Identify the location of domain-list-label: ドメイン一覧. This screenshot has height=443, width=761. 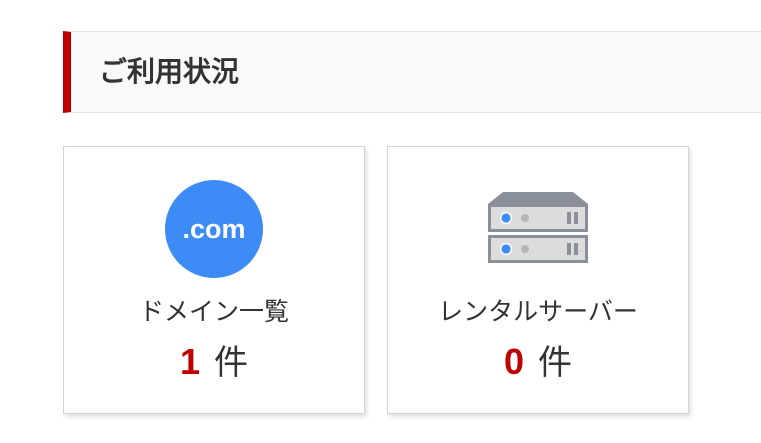
(213, 311).